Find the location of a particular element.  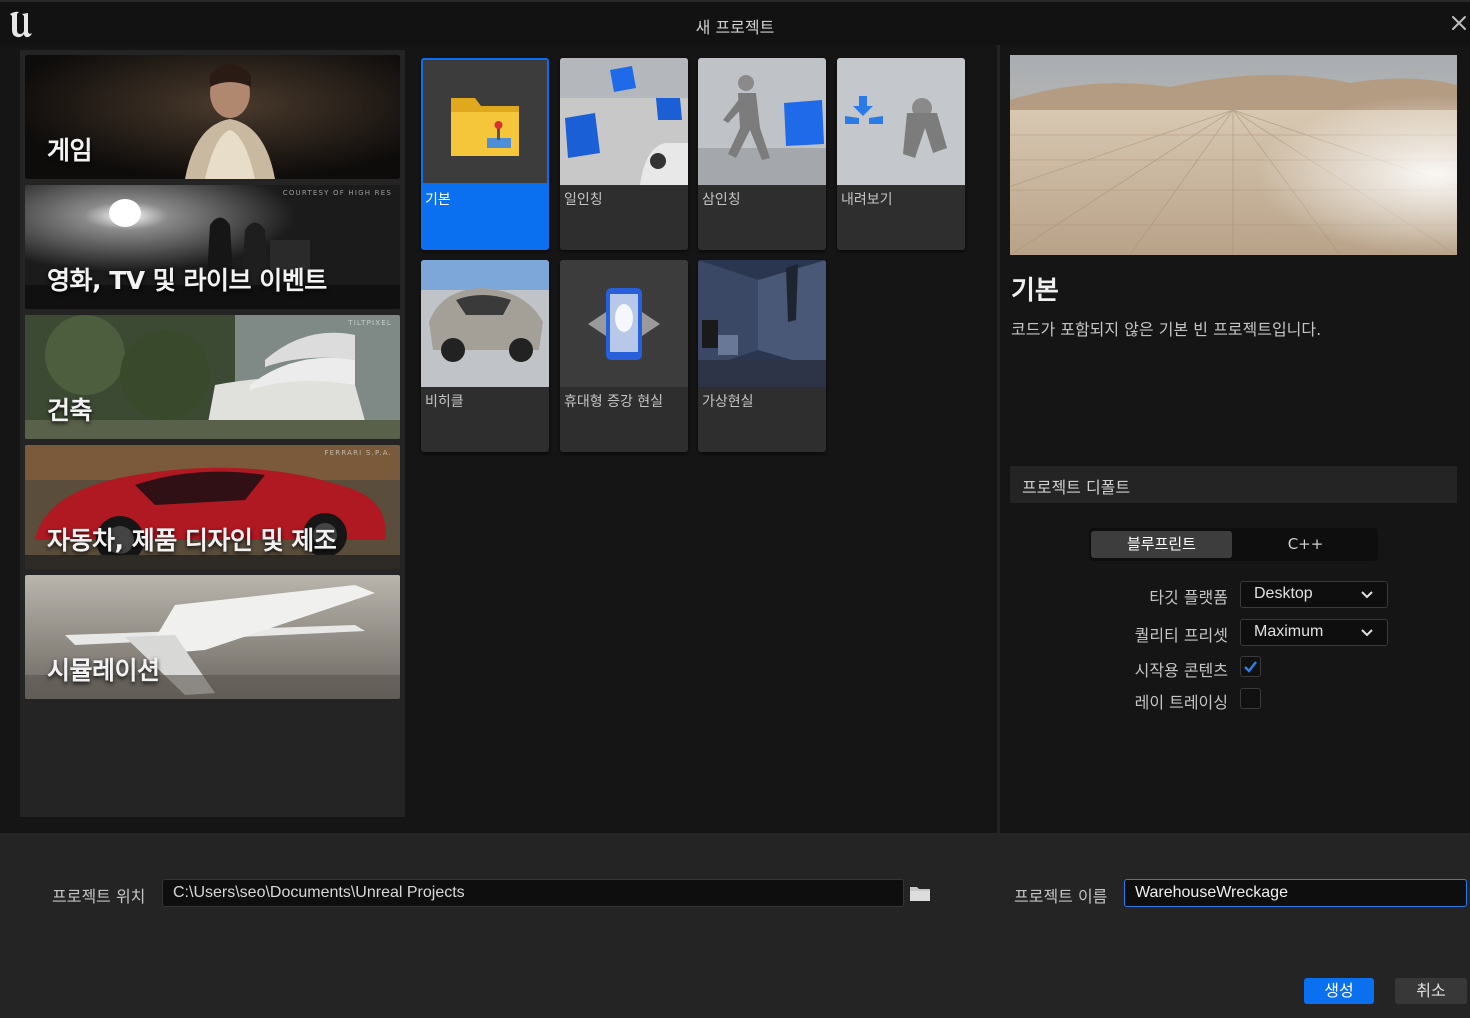

template-label: 삼인칭 is located at coordinates (721, 200).